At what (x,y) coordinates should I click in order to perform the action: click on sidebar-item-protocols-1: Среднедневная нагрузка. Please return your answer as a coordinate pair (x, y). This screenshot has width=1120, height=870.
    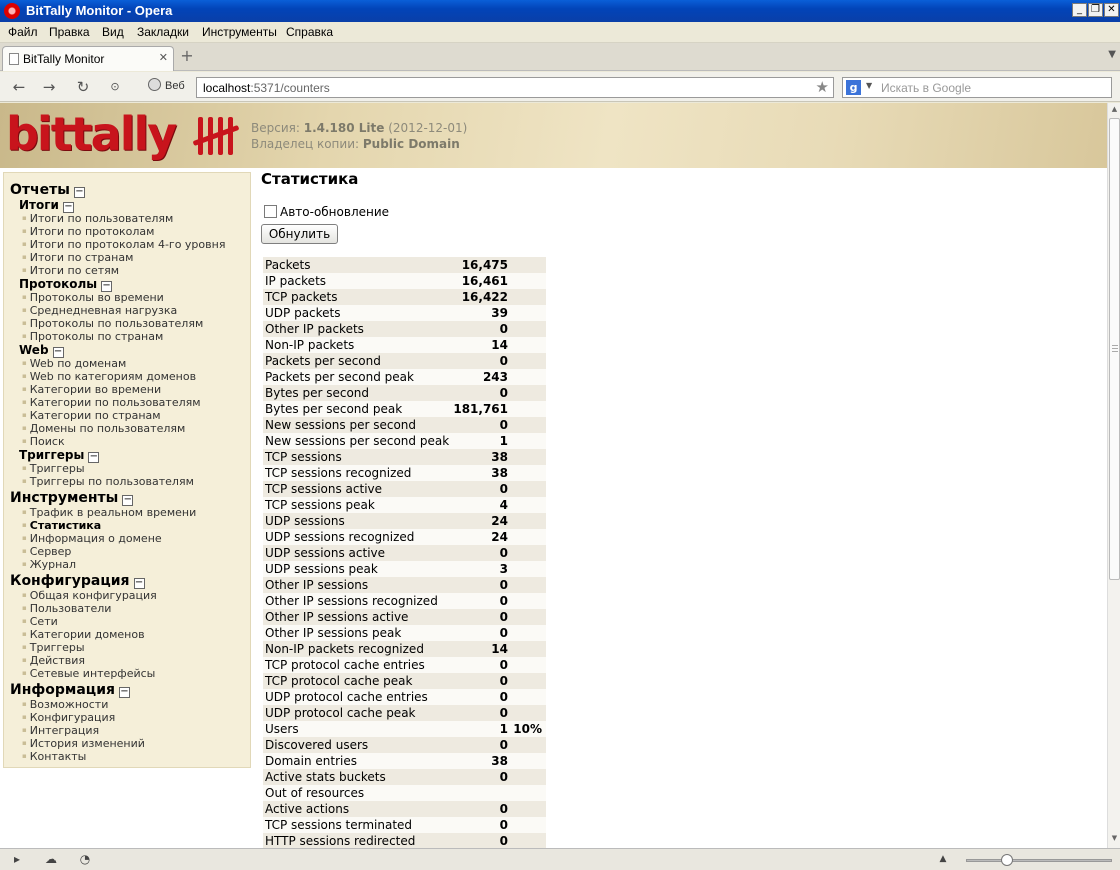
    Looking at the image, I should click on (100, 310).